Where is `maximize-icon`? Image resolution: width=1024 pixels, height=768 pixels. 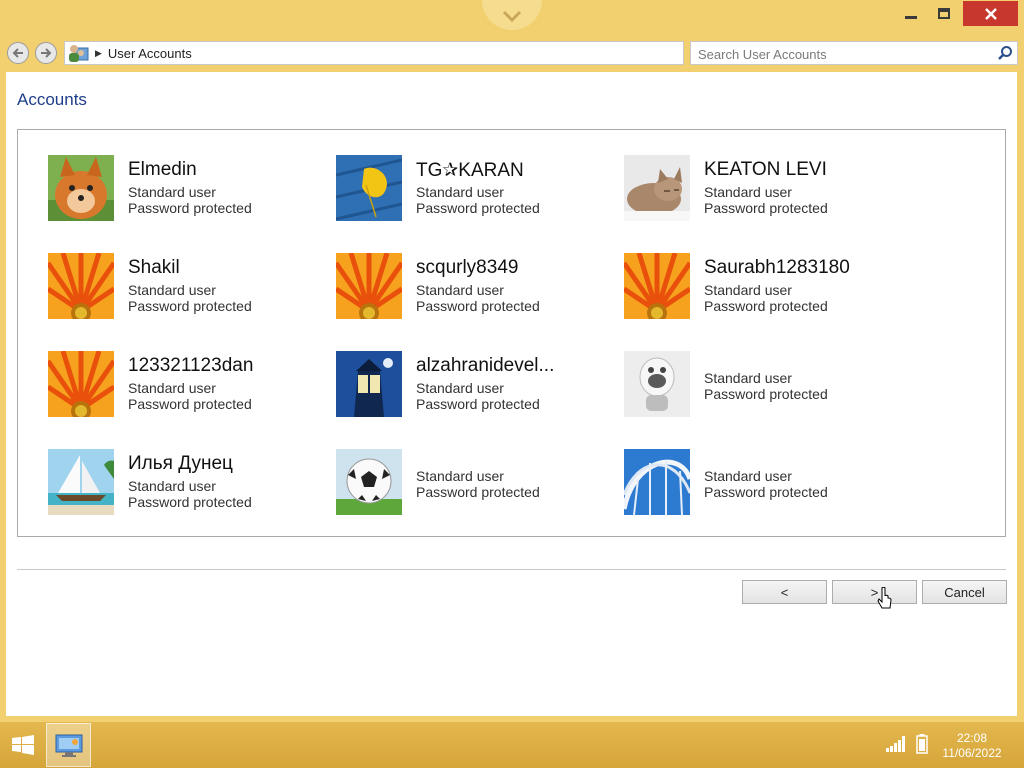 maximize-icon is located at coordinates (944, 13).